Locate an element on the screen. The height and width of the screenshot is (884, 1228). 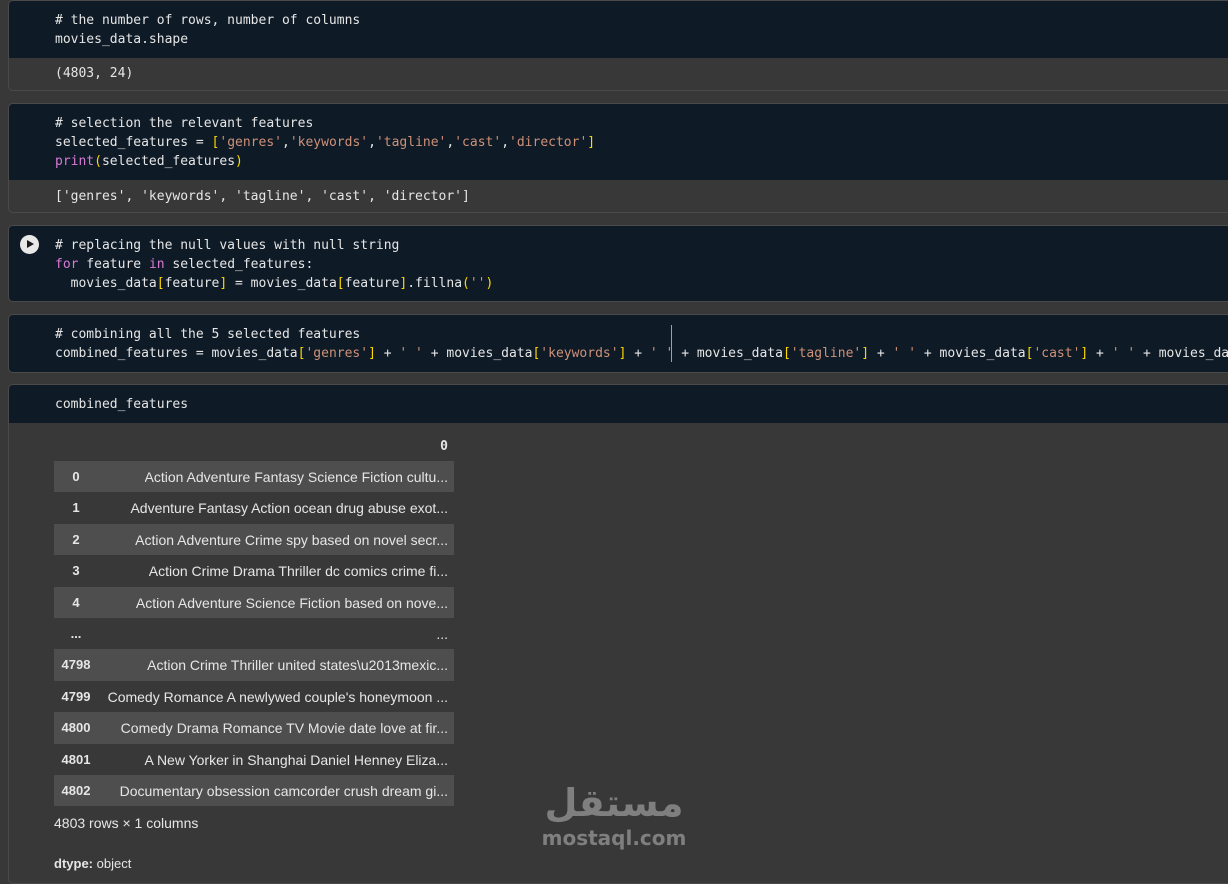
code-keyword: in is located at coordinates (156, 264).